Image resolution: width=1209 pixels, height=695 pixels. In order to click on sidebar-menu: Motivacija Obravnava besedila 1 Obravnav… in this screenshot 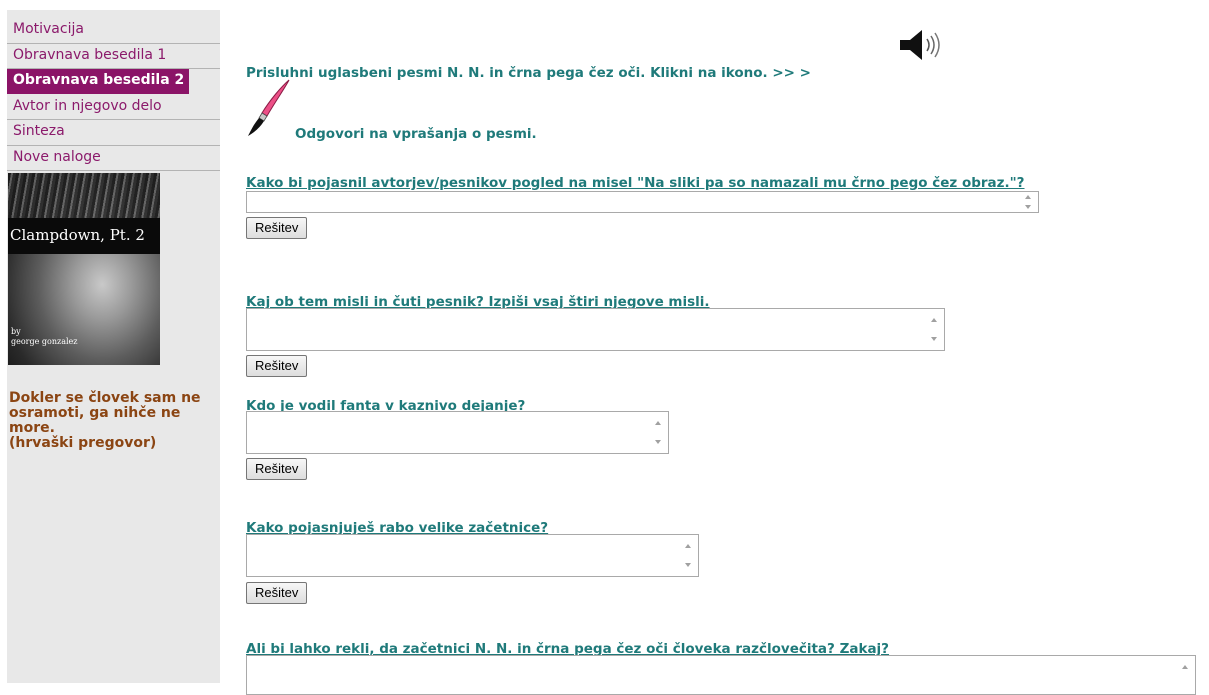, I will do `click(113, 94)`.